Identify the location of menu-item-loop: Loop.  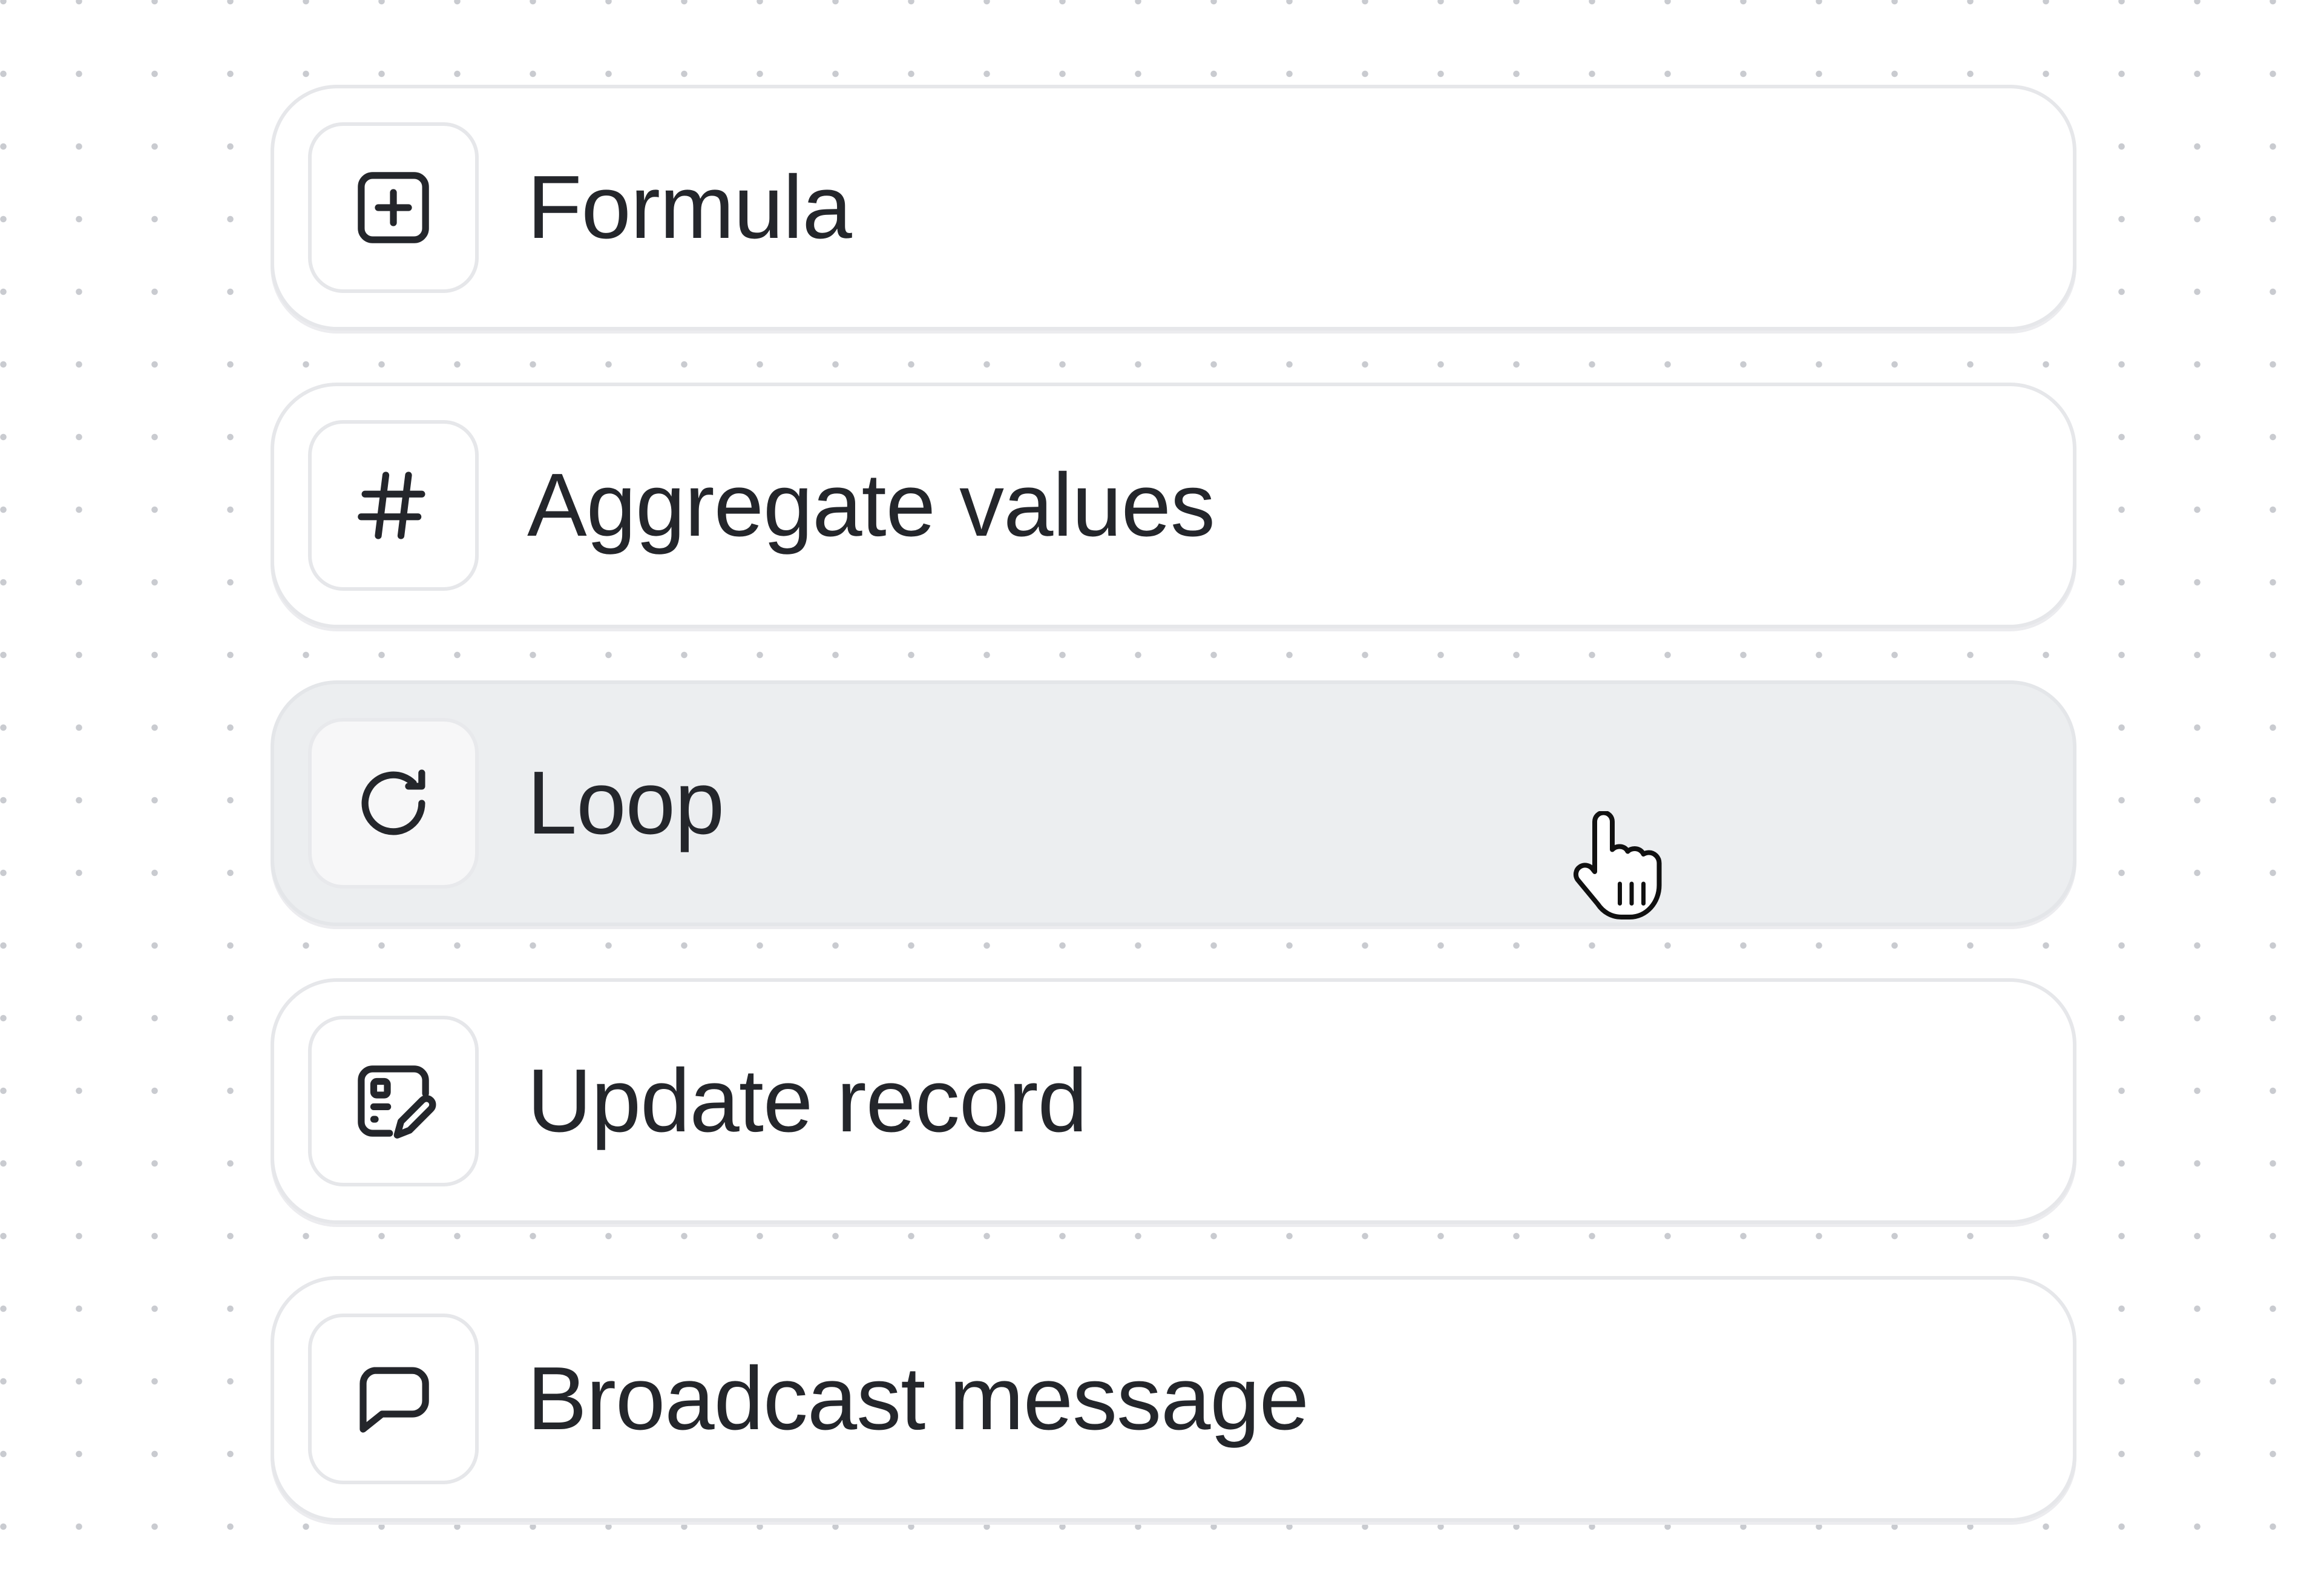
(1173, 803).